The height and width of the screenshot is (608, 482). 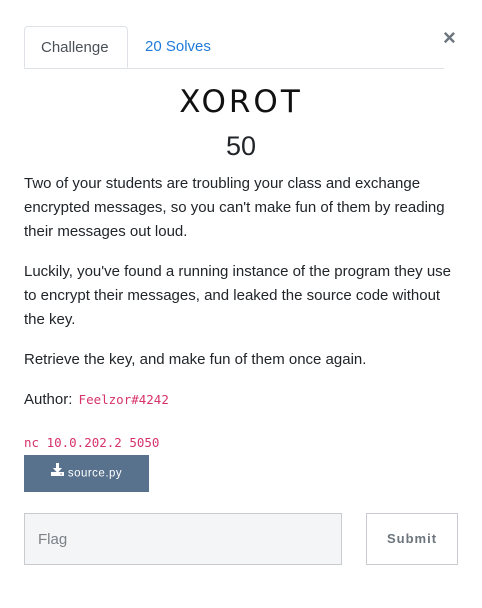 What do you see at coordinates (449, 38) in the screenshot?
I see `close-icon: ×` at bounding box center [449, 38].